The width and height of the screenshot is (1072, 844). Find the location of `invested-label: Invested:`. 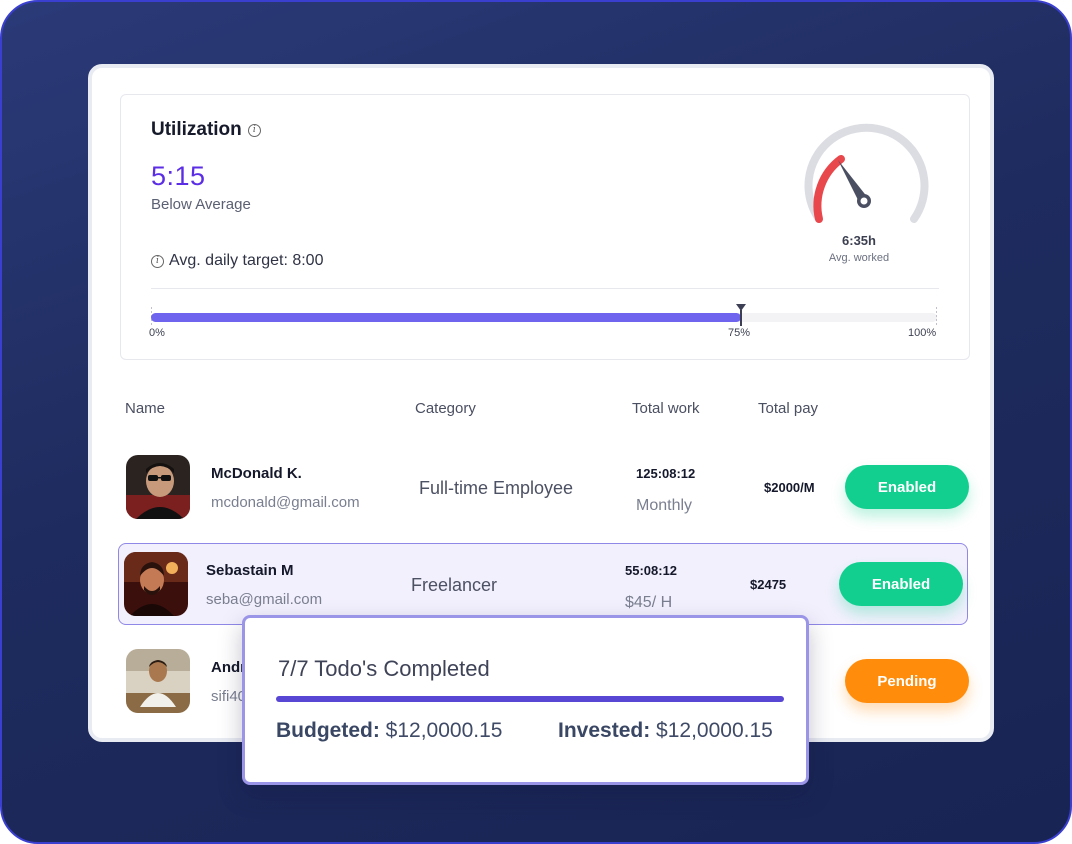

invested-label: Invested: is located at coordinates (604, 730).